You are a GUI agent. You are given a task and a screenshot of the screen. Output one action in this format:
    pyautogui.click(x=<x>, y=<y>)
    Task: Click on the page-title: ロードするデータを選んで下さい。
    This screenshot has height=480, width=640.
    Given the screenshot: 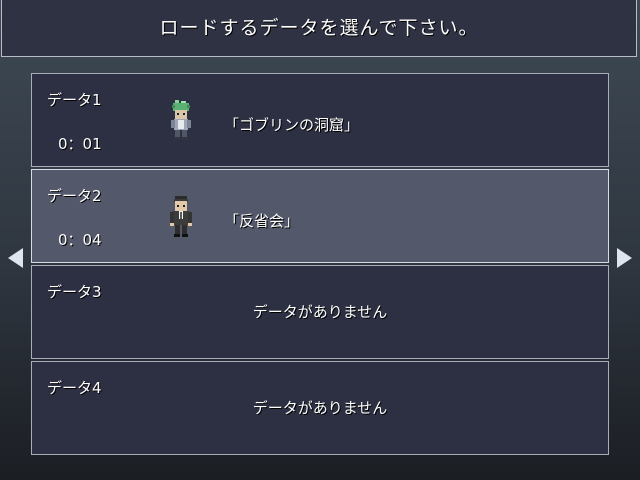 What is the action you would take?
    pyautogui.click(x=319, y=27)
    